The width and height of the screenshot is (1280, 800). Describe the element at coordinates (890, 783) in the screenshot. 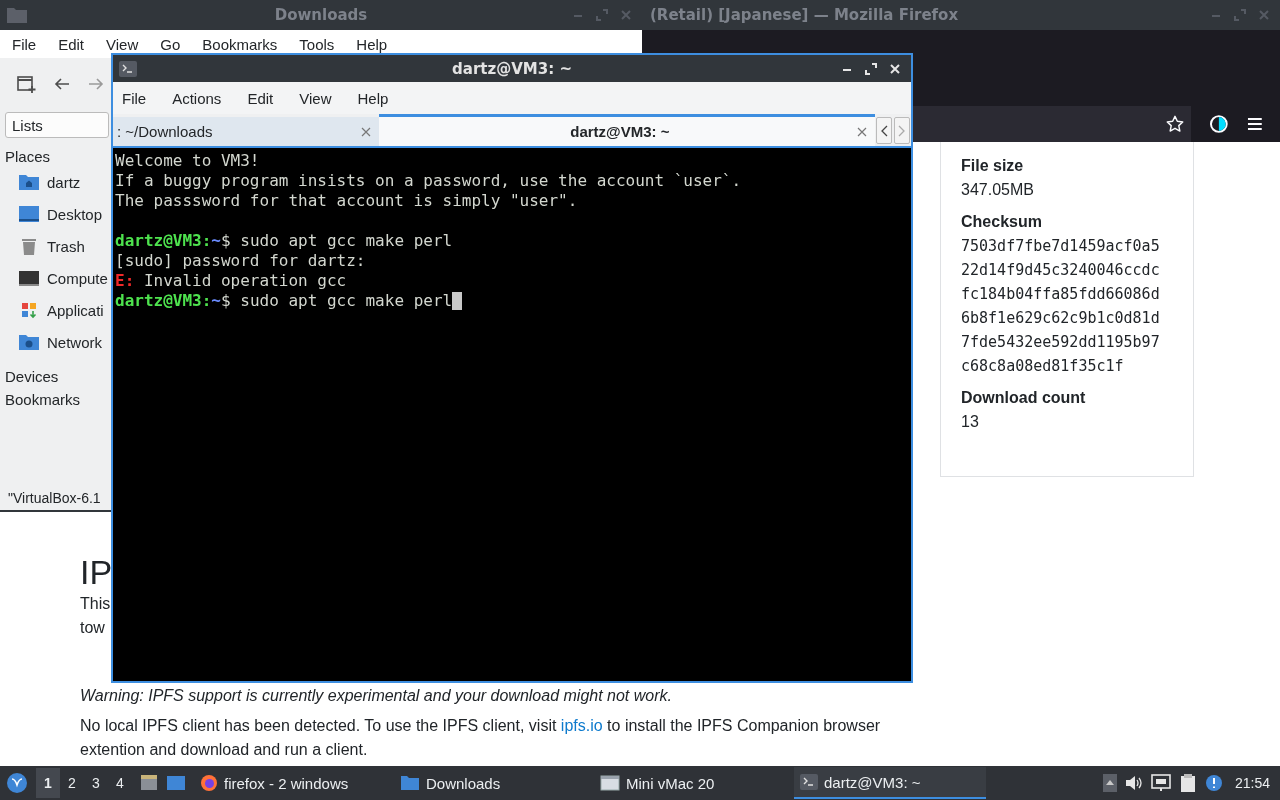

I see `task-button: dartz@VM3: ~` at that location.